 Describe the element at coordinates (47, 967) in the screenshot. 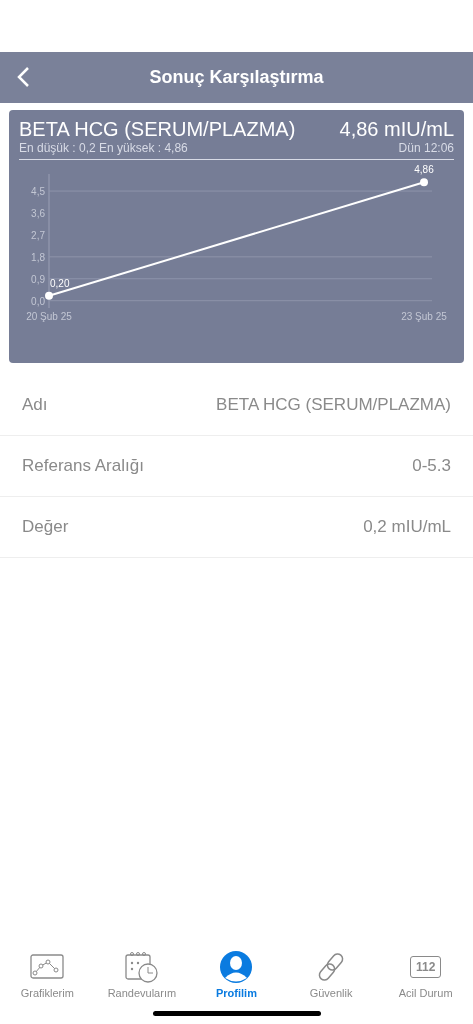

I see `line-chart-icon` at that location.